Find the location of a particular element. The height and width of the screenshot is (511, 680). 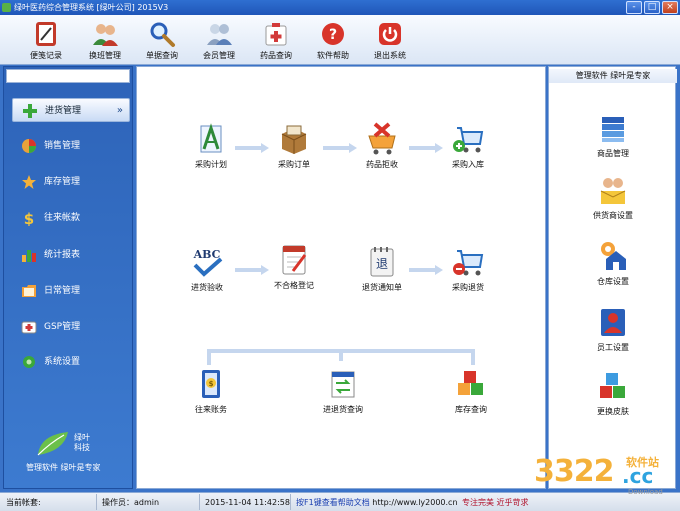

quick-warehouse-settings: 仓库设置 is located at coordinates (613, 263).